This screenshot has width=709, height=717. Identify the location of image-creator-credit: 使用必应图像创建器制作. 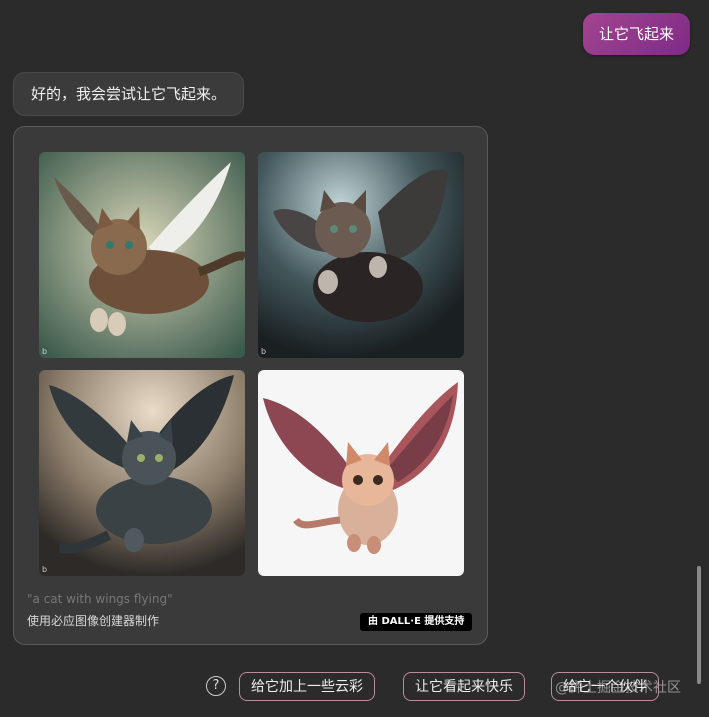
(93, 620).